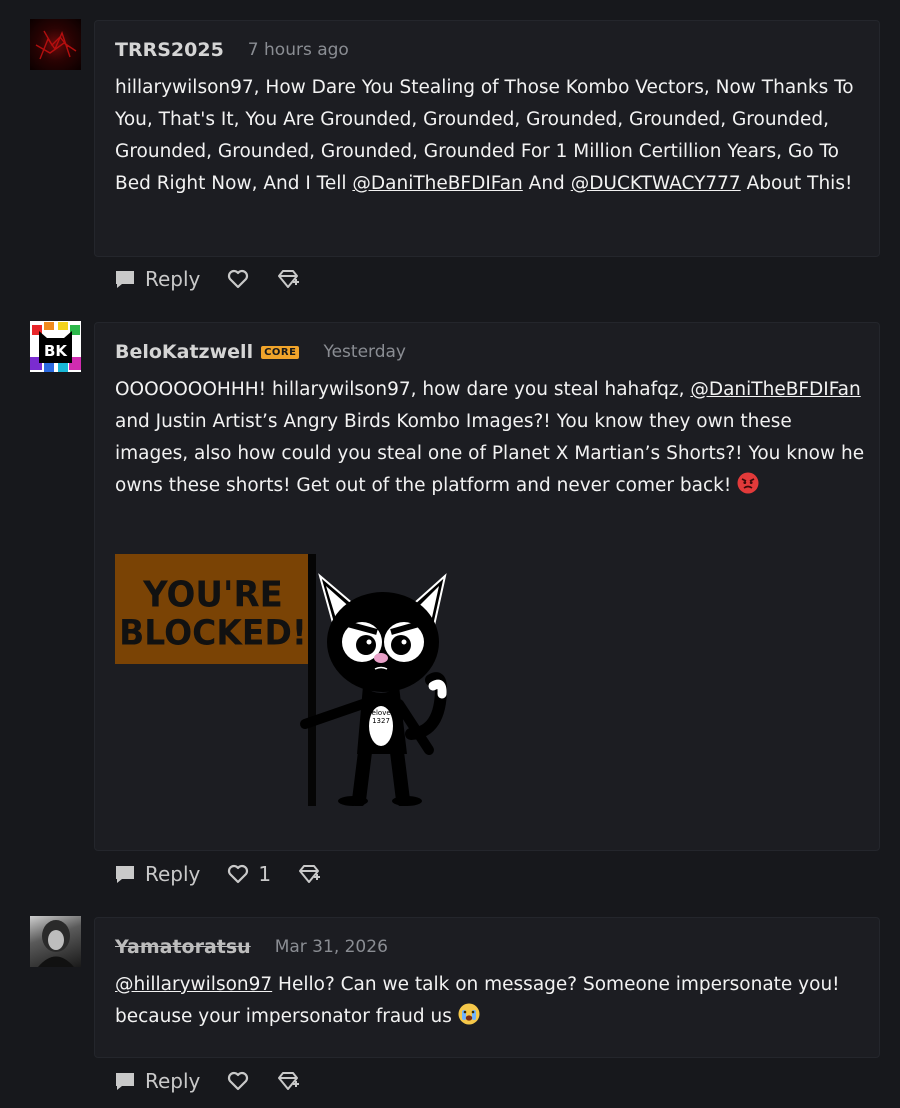 This screenshot has width=900, height=1108. What do you see at coordinates (656, 183) in the screenshot?
I see `mention-link: @DUCKTWACY777` at bounding box center [656, 183].